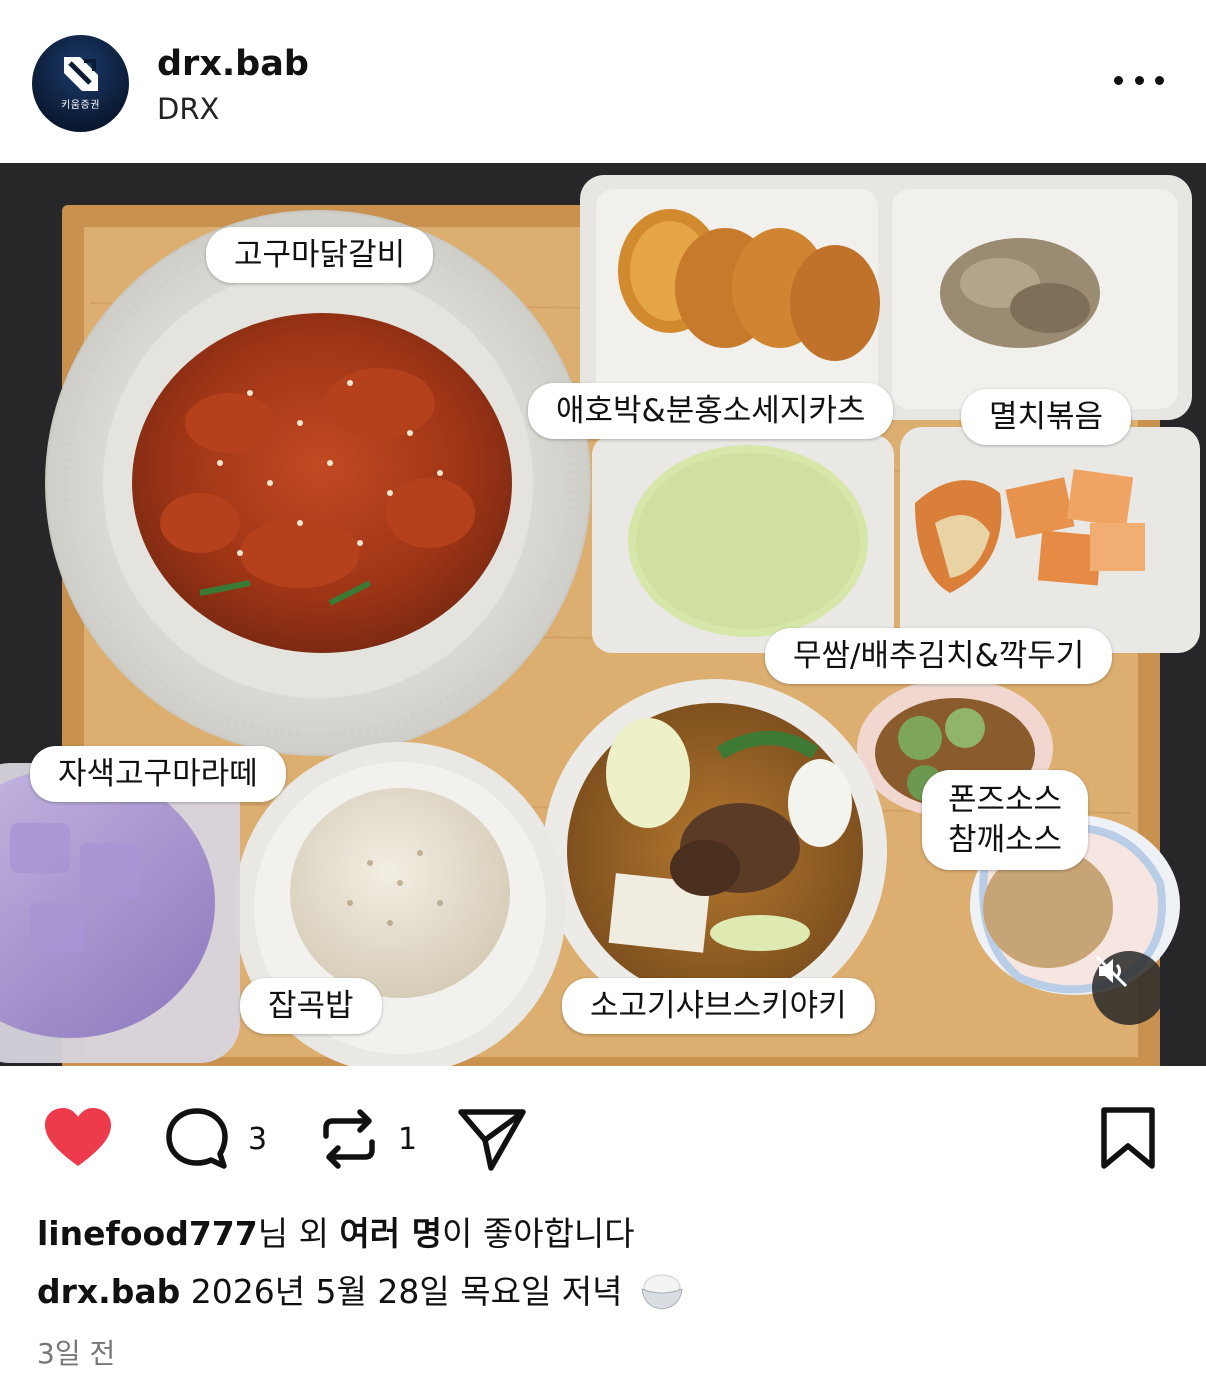 Image resolution: width=1206 pixels, height=1373 pixels. What do you see at coordinates (81, 74) in the screenshot?
I see `drx-logo-icon` at bounding box center [81, 74].